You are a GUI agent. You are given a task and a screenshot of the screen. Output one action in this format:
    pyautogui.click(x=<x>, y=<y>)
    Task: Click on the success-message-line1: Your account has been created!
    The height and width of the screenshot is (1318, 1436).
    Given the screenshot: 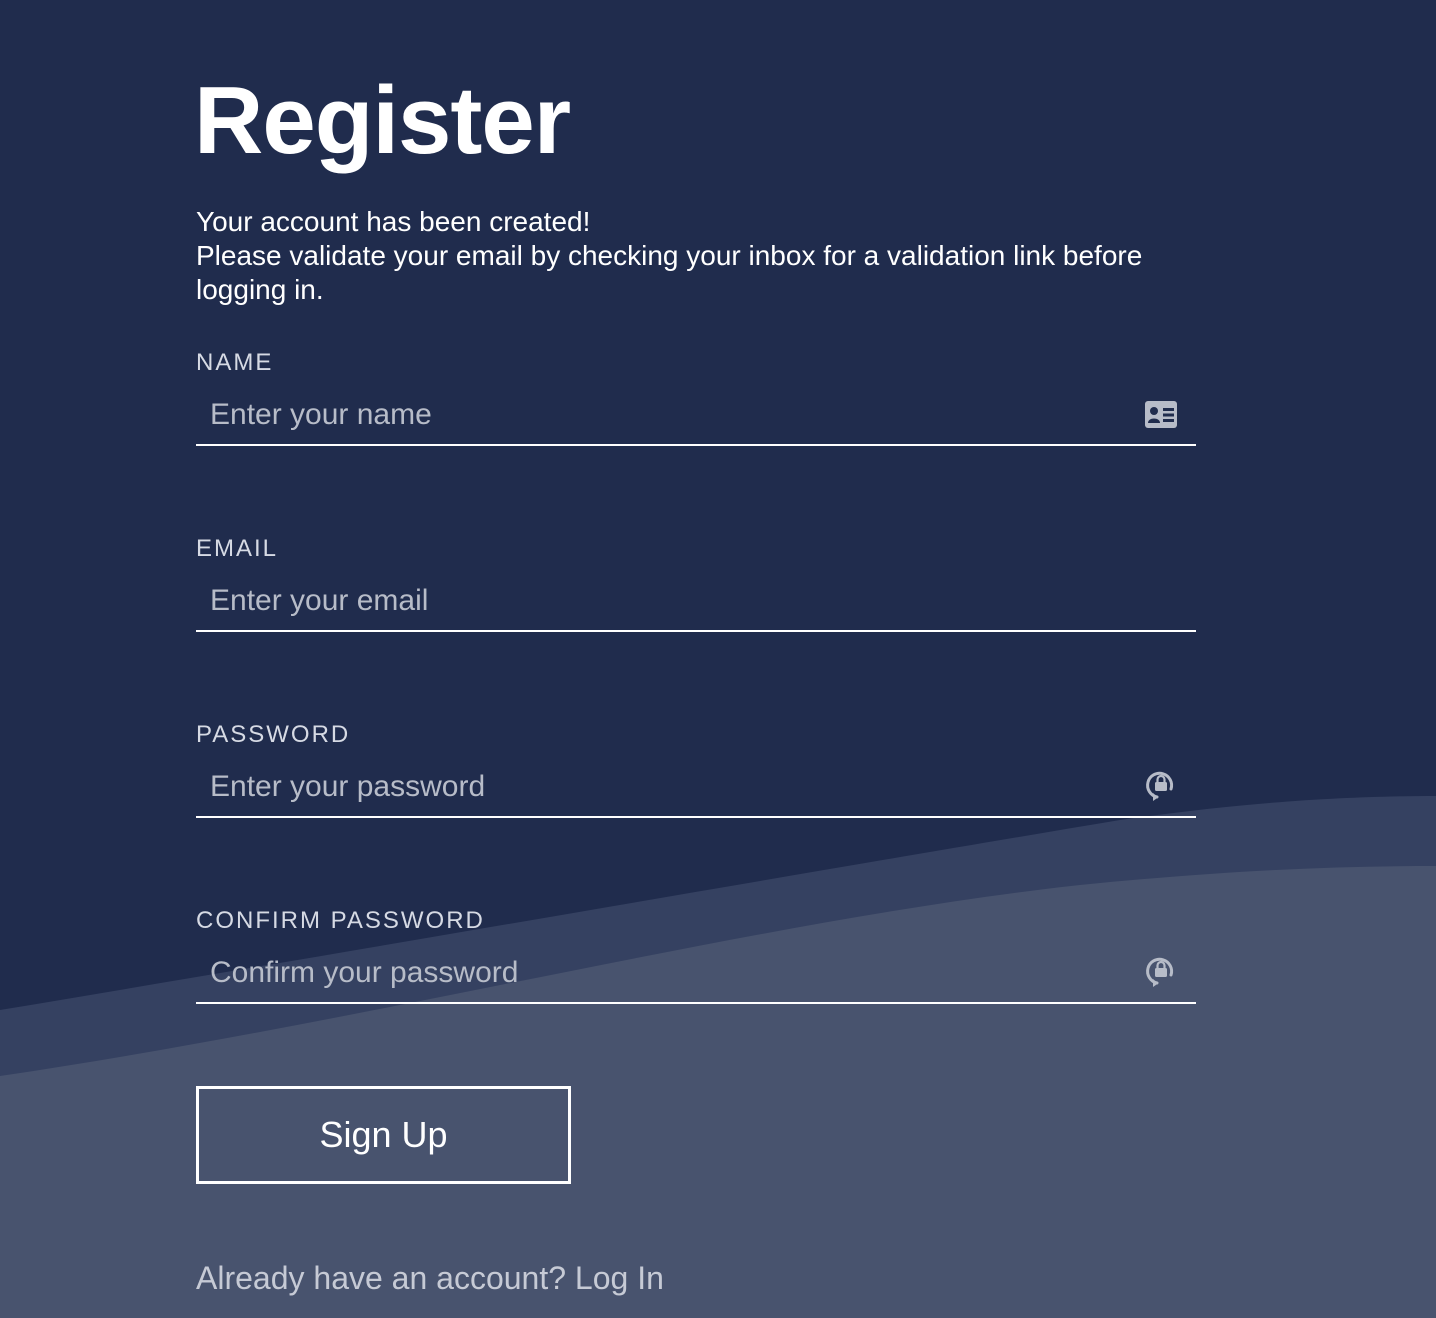 What is the action you would take?
    pyautogui.click(x=393, y=221)
    